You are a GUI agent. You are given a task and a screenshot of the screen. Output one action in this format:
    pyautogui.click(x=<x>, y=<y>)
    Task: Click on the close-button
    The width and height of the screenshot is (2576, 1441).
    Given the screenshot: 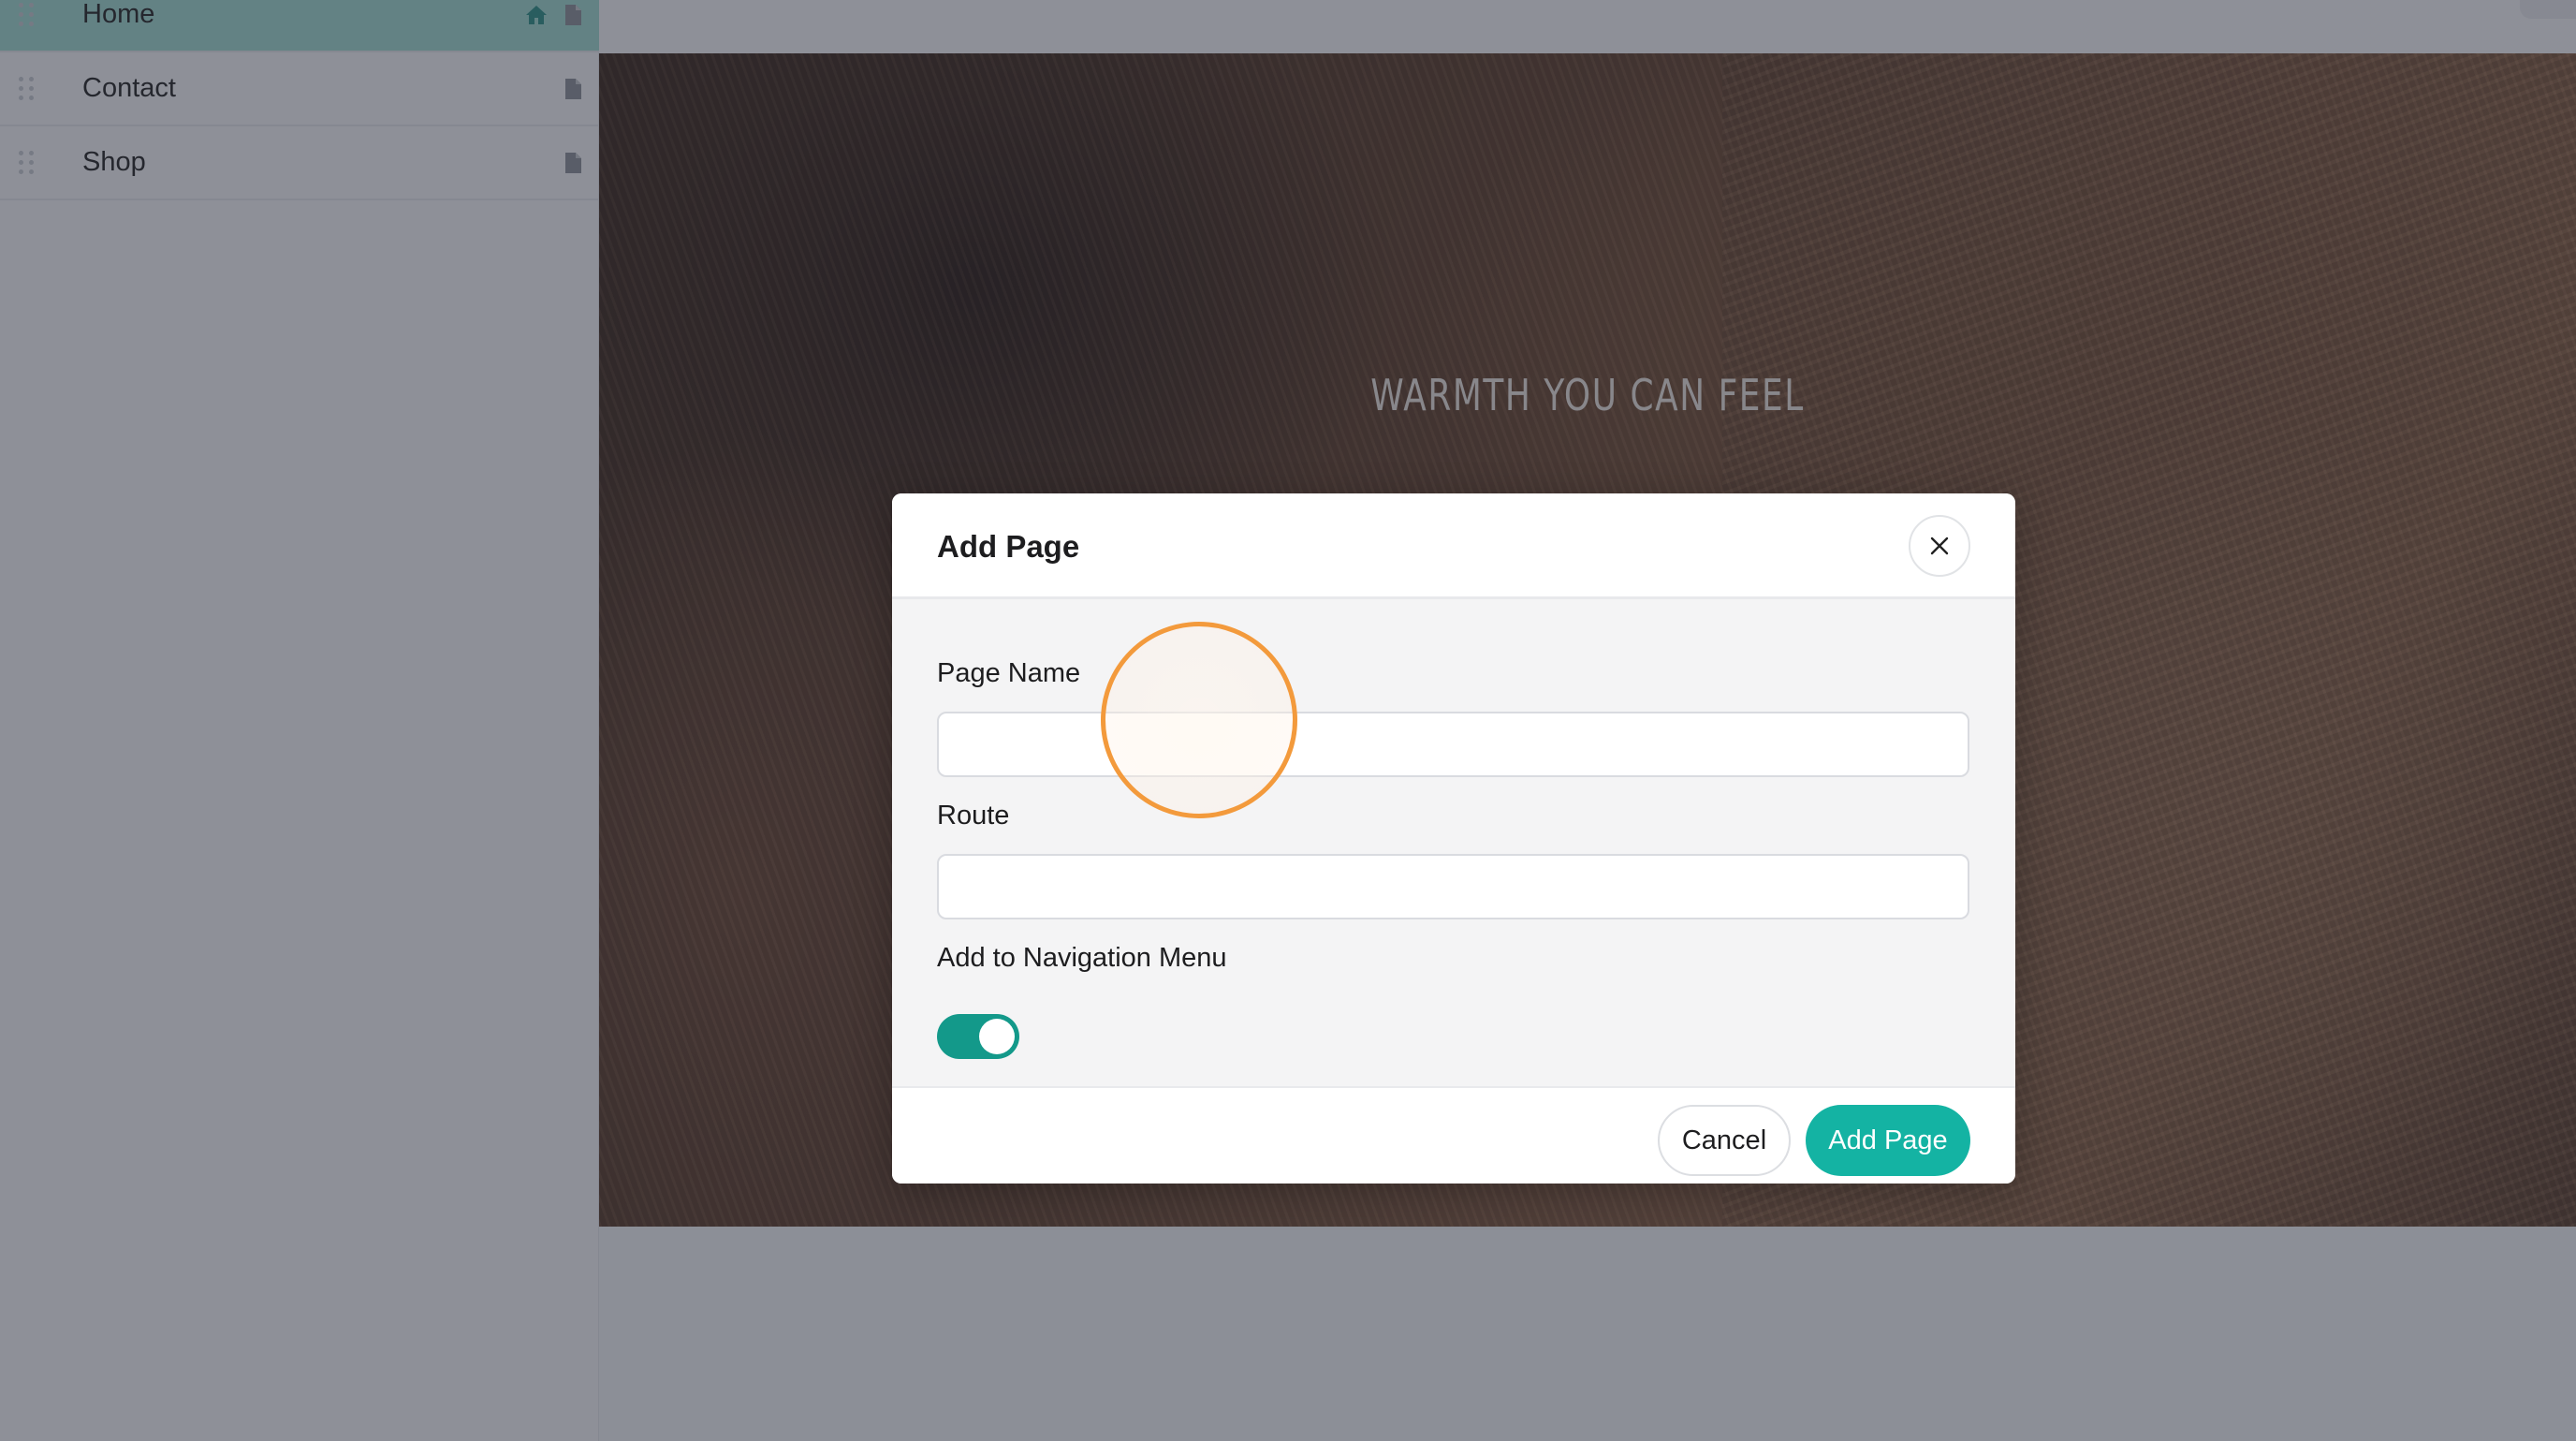 What is the action you would take?
    pyautogui.click(x=1939, y=546)
    